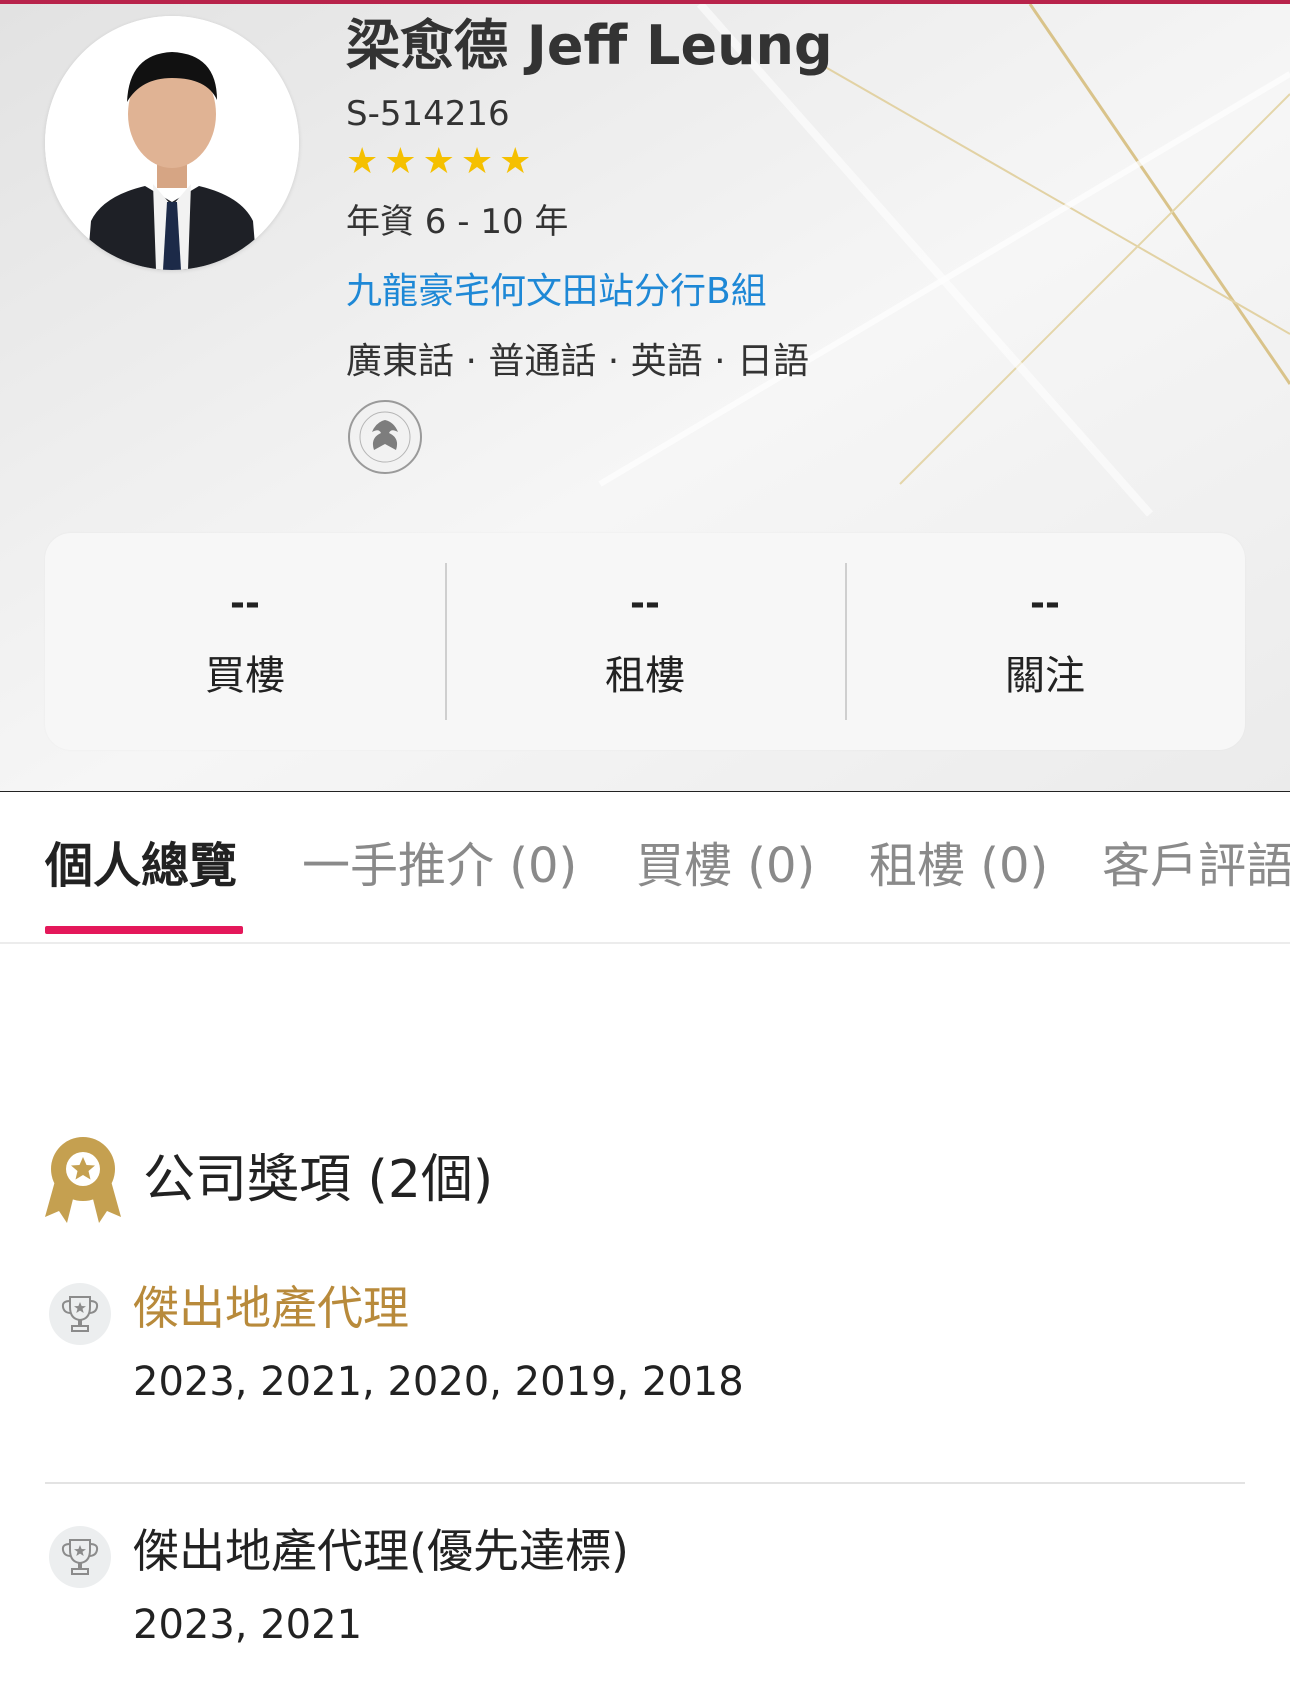 This screenshot has height=1689, width=1290. I want to click on agent-avatar, so click(172, 143).